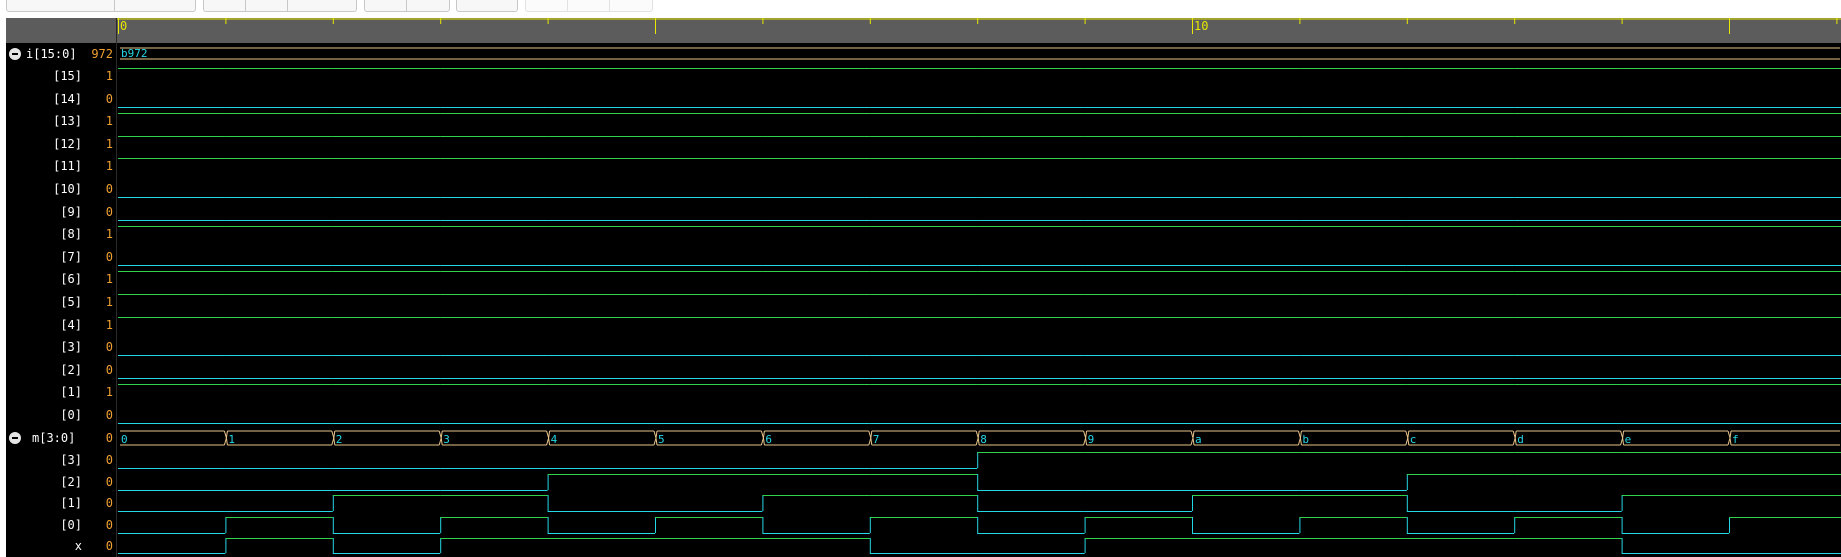  I want to click on signal-row-m-bit: [1] 0, so click(61, 503).